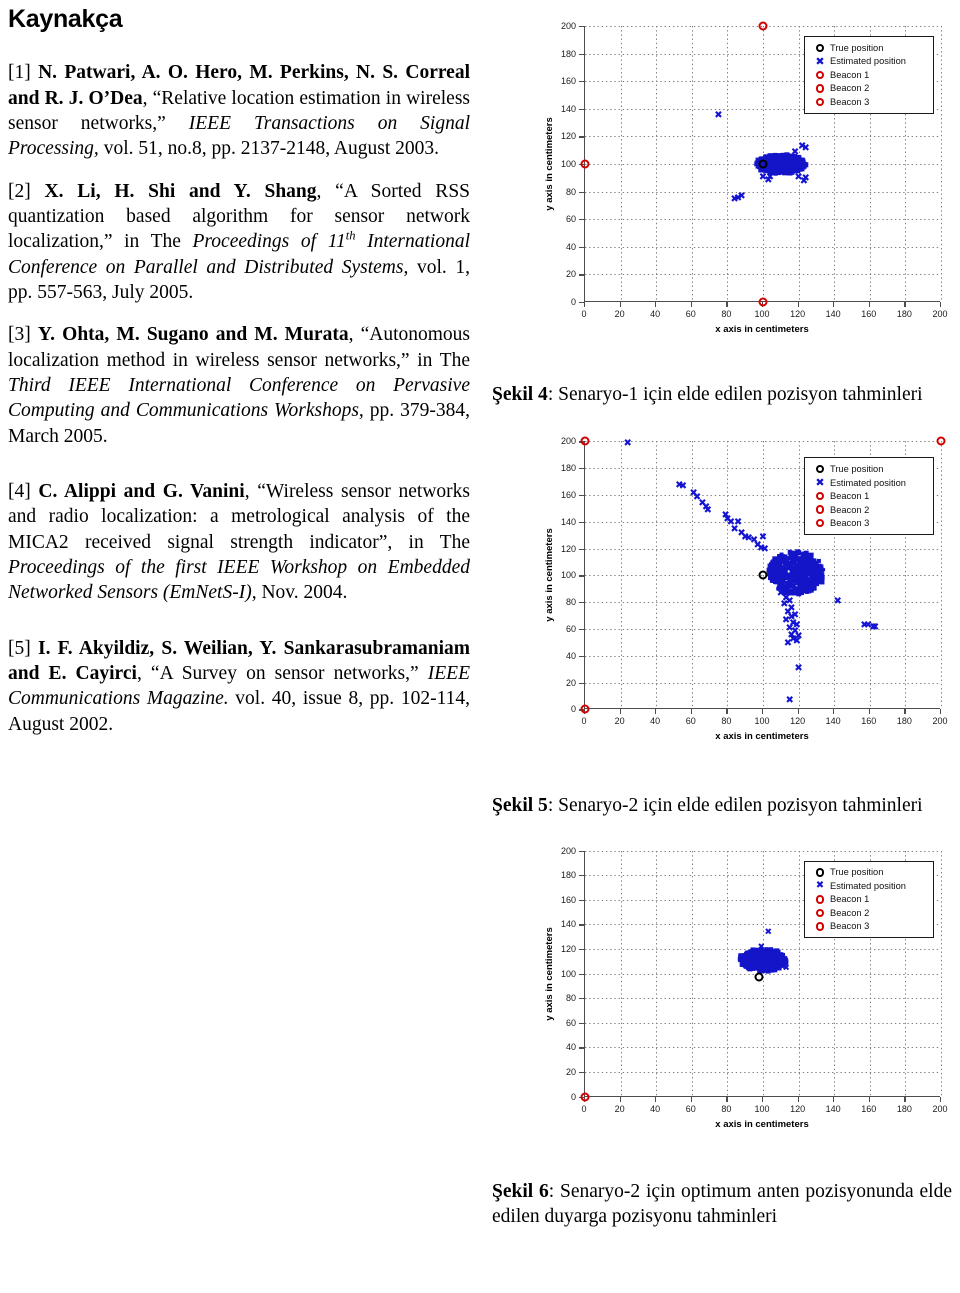 Image resolution: width=960 pixels, height=1293 pixels. I want to click on axis-tick-y, so click(581, 109).